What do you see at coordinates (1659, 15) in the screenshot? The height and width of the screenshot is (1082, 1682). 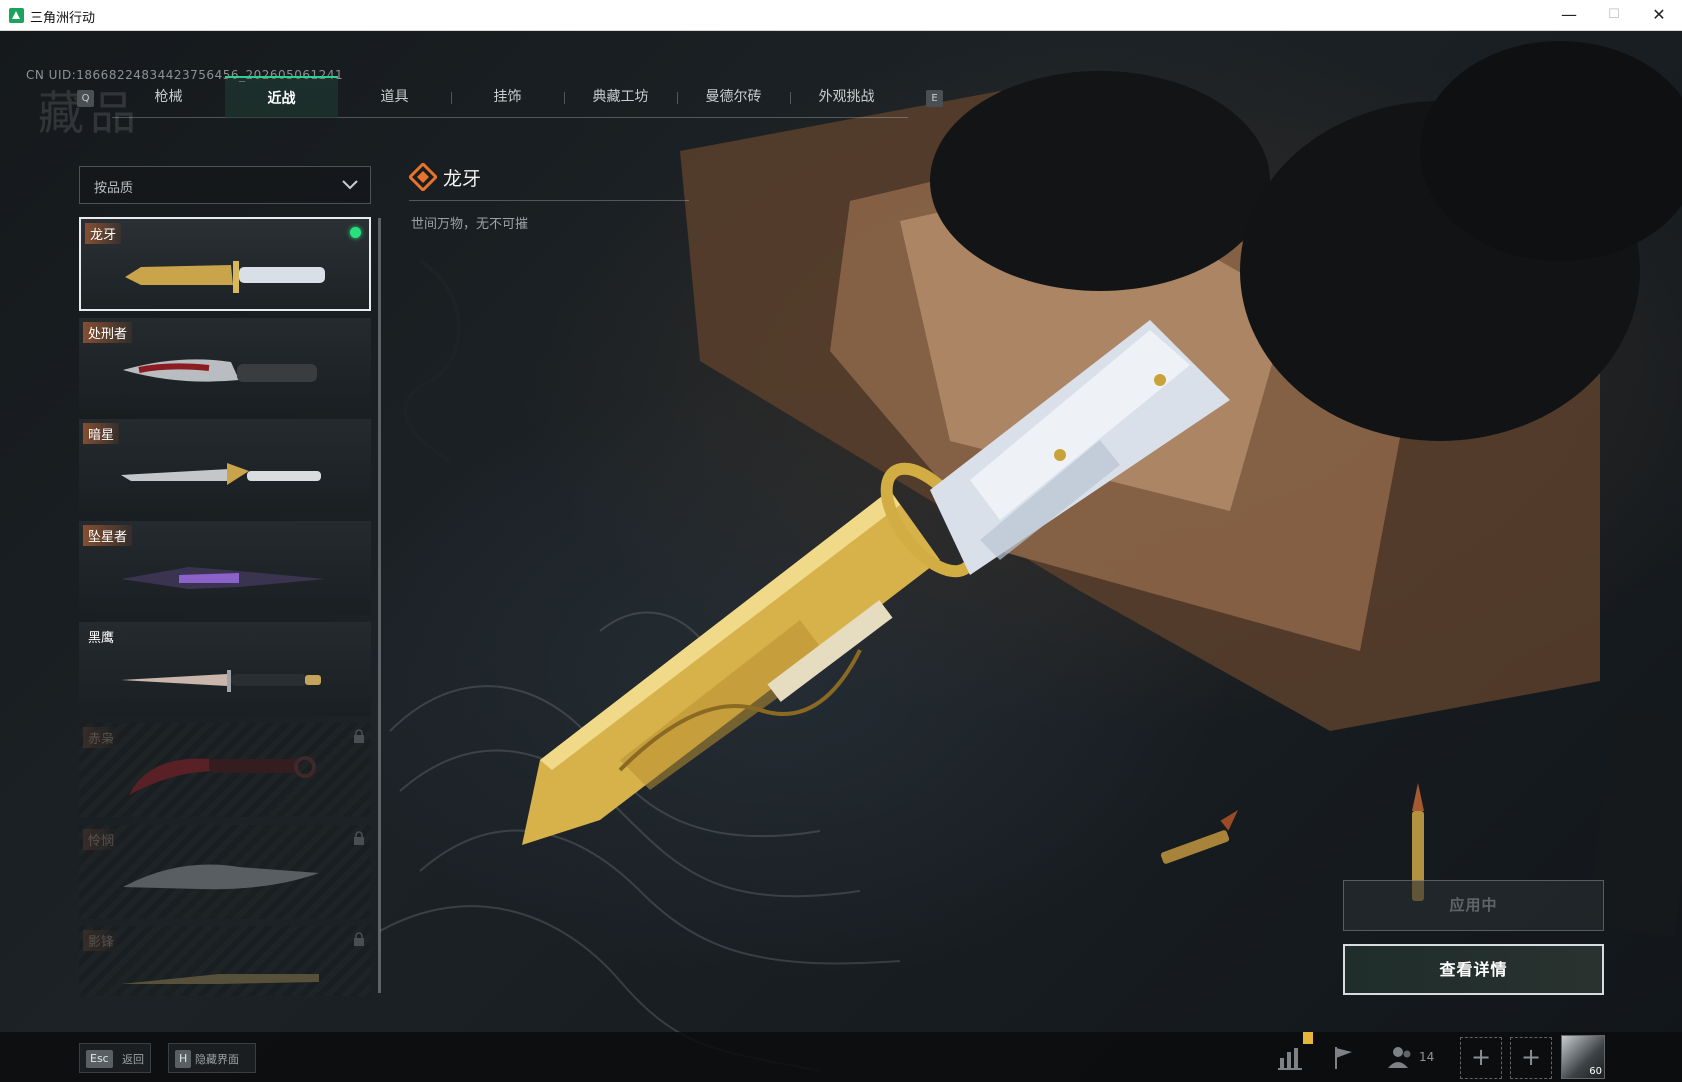 I see `close-button: ✕` at bounding box center [1659, 15].